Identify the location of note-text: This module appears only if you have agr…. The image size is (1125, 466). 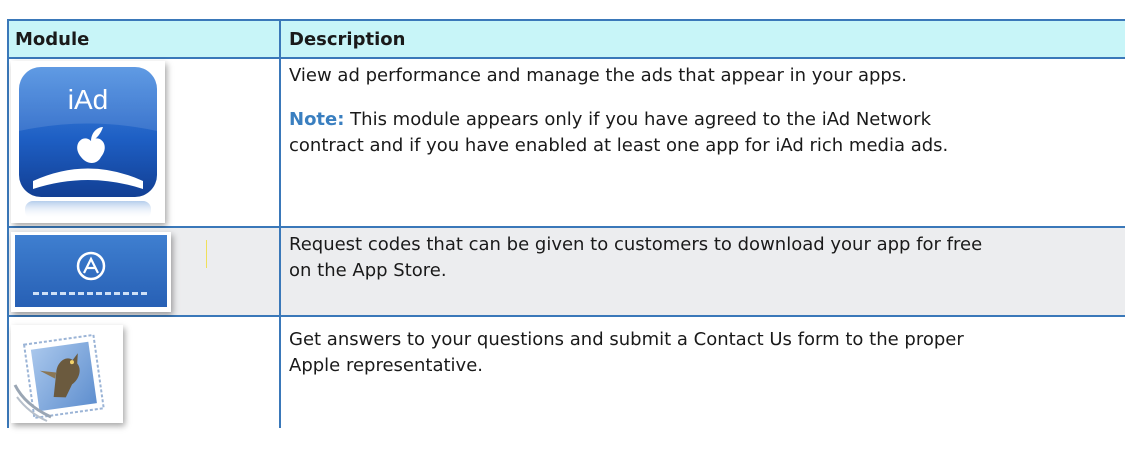
(637, 119).